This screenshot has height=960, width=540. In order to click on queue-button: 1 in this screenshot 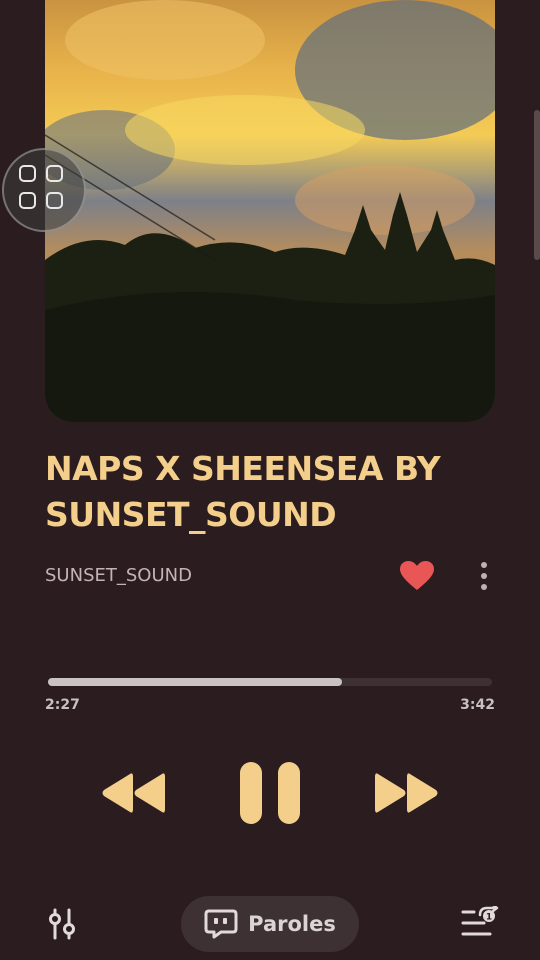, I will do `click(480, 921)`.